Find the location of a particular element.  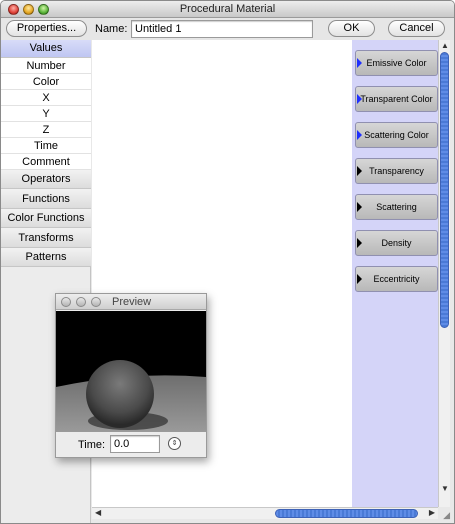

name-field is located at coordinates (222, 29).